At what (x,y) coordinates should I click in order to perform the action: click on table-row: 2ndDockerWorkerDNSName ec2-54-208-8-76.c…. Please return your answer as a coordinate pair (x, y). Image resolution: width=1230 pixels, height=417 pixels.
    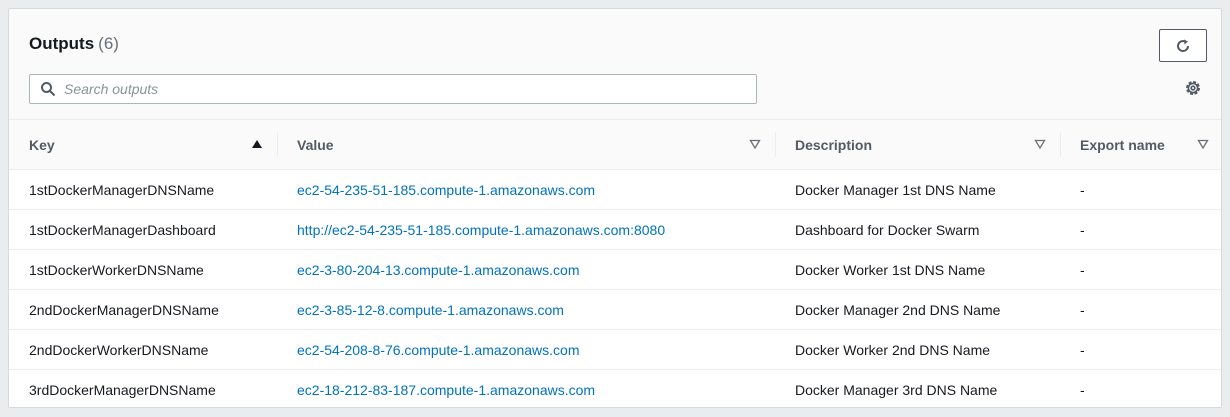
    Looking at the image, I should click on (615, 349).